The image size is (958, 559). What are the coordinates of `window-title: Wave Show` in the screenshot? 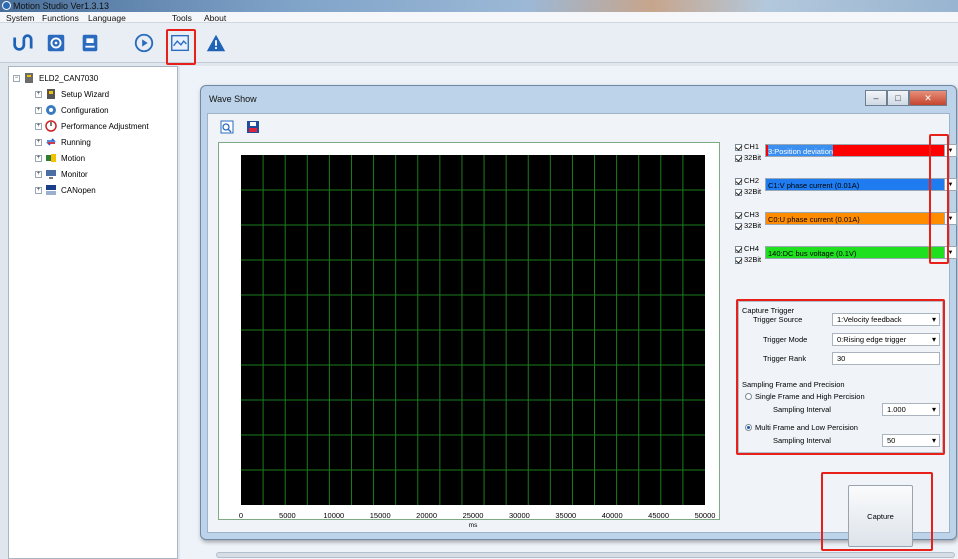 It's located at (233, 99).